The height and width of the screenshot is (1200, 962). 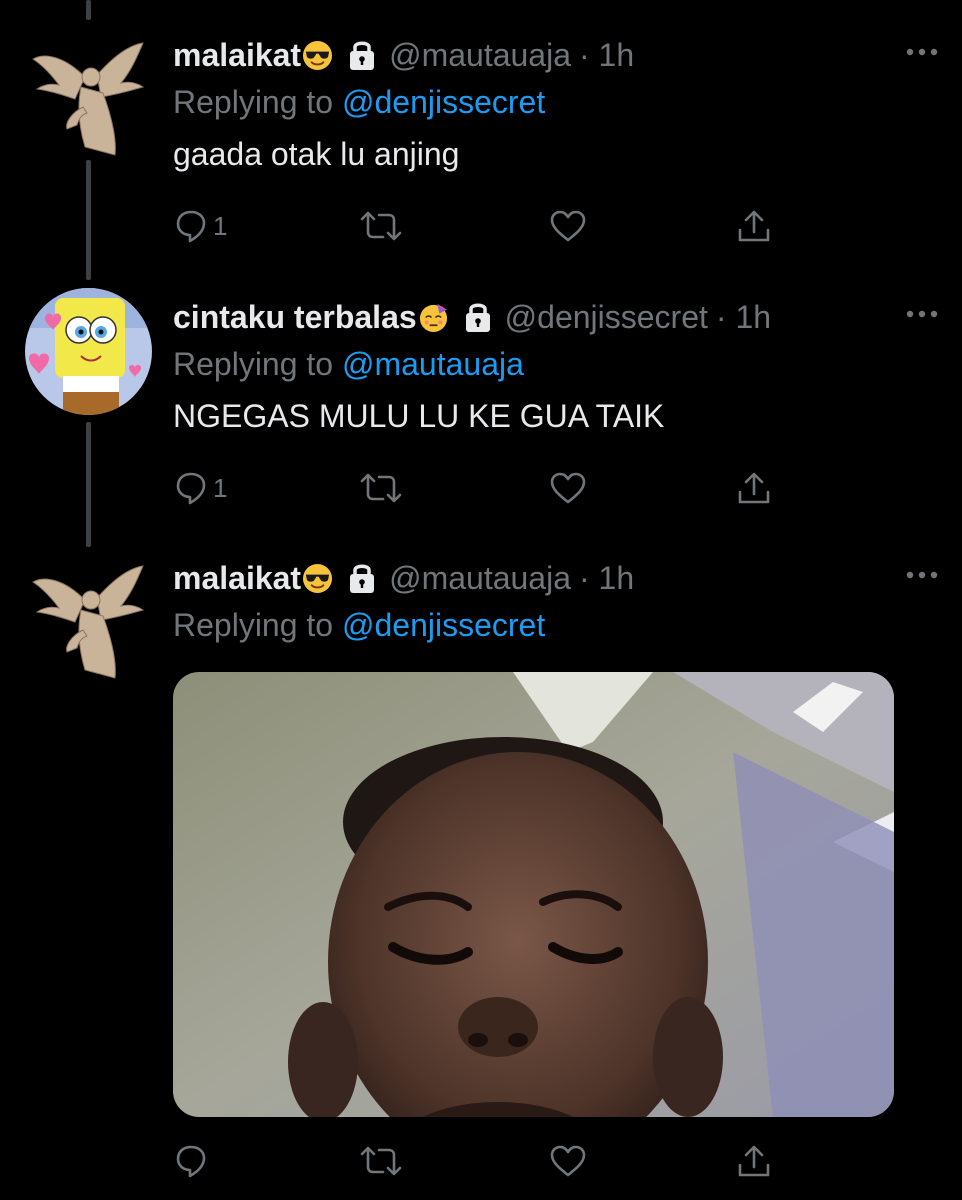 I want to click on partying-face-icon, so click(x=433, y=317).